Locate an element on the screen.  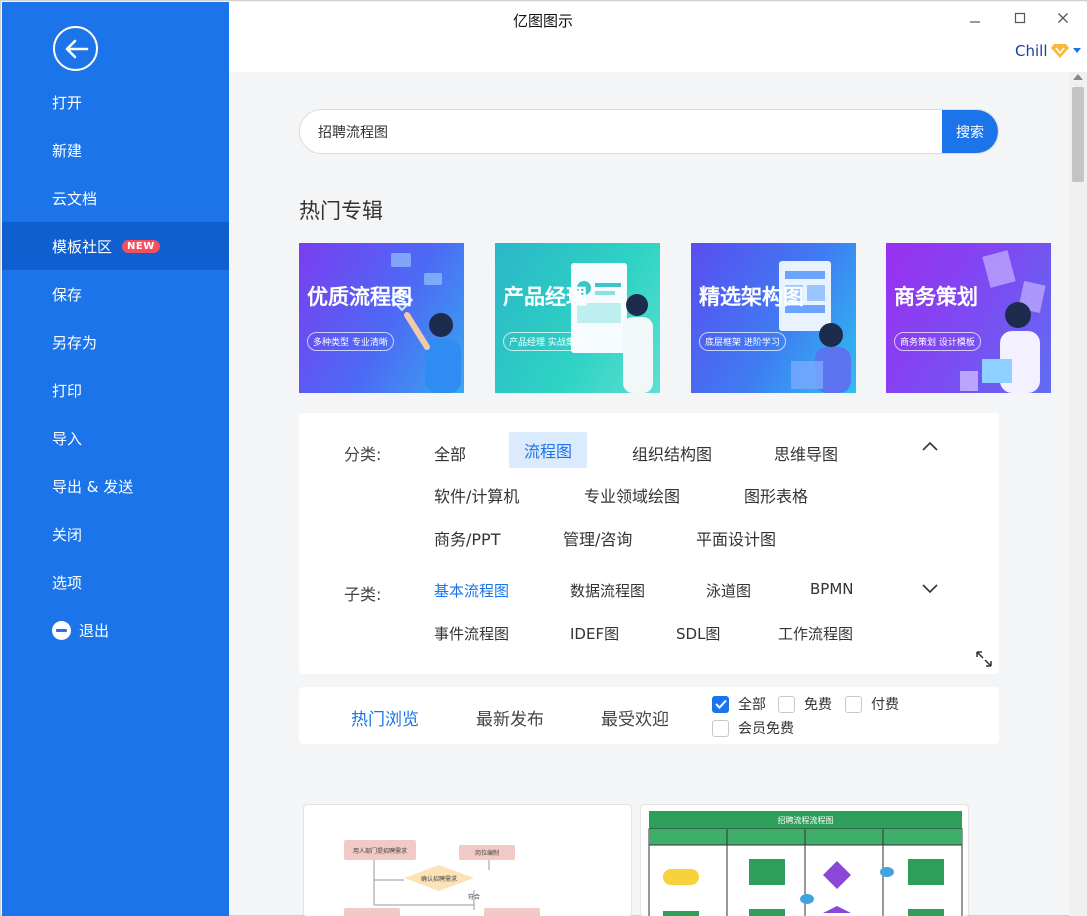
category-flowchart: 流程图 is located at coordinates (548, 450).